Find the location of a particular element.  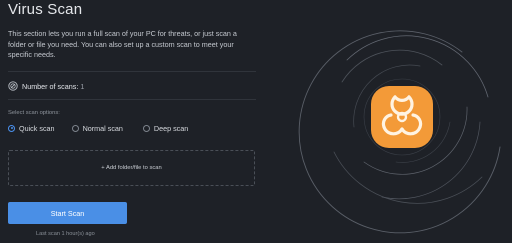

deep-scan-radio is located at coordinates (146, 128).